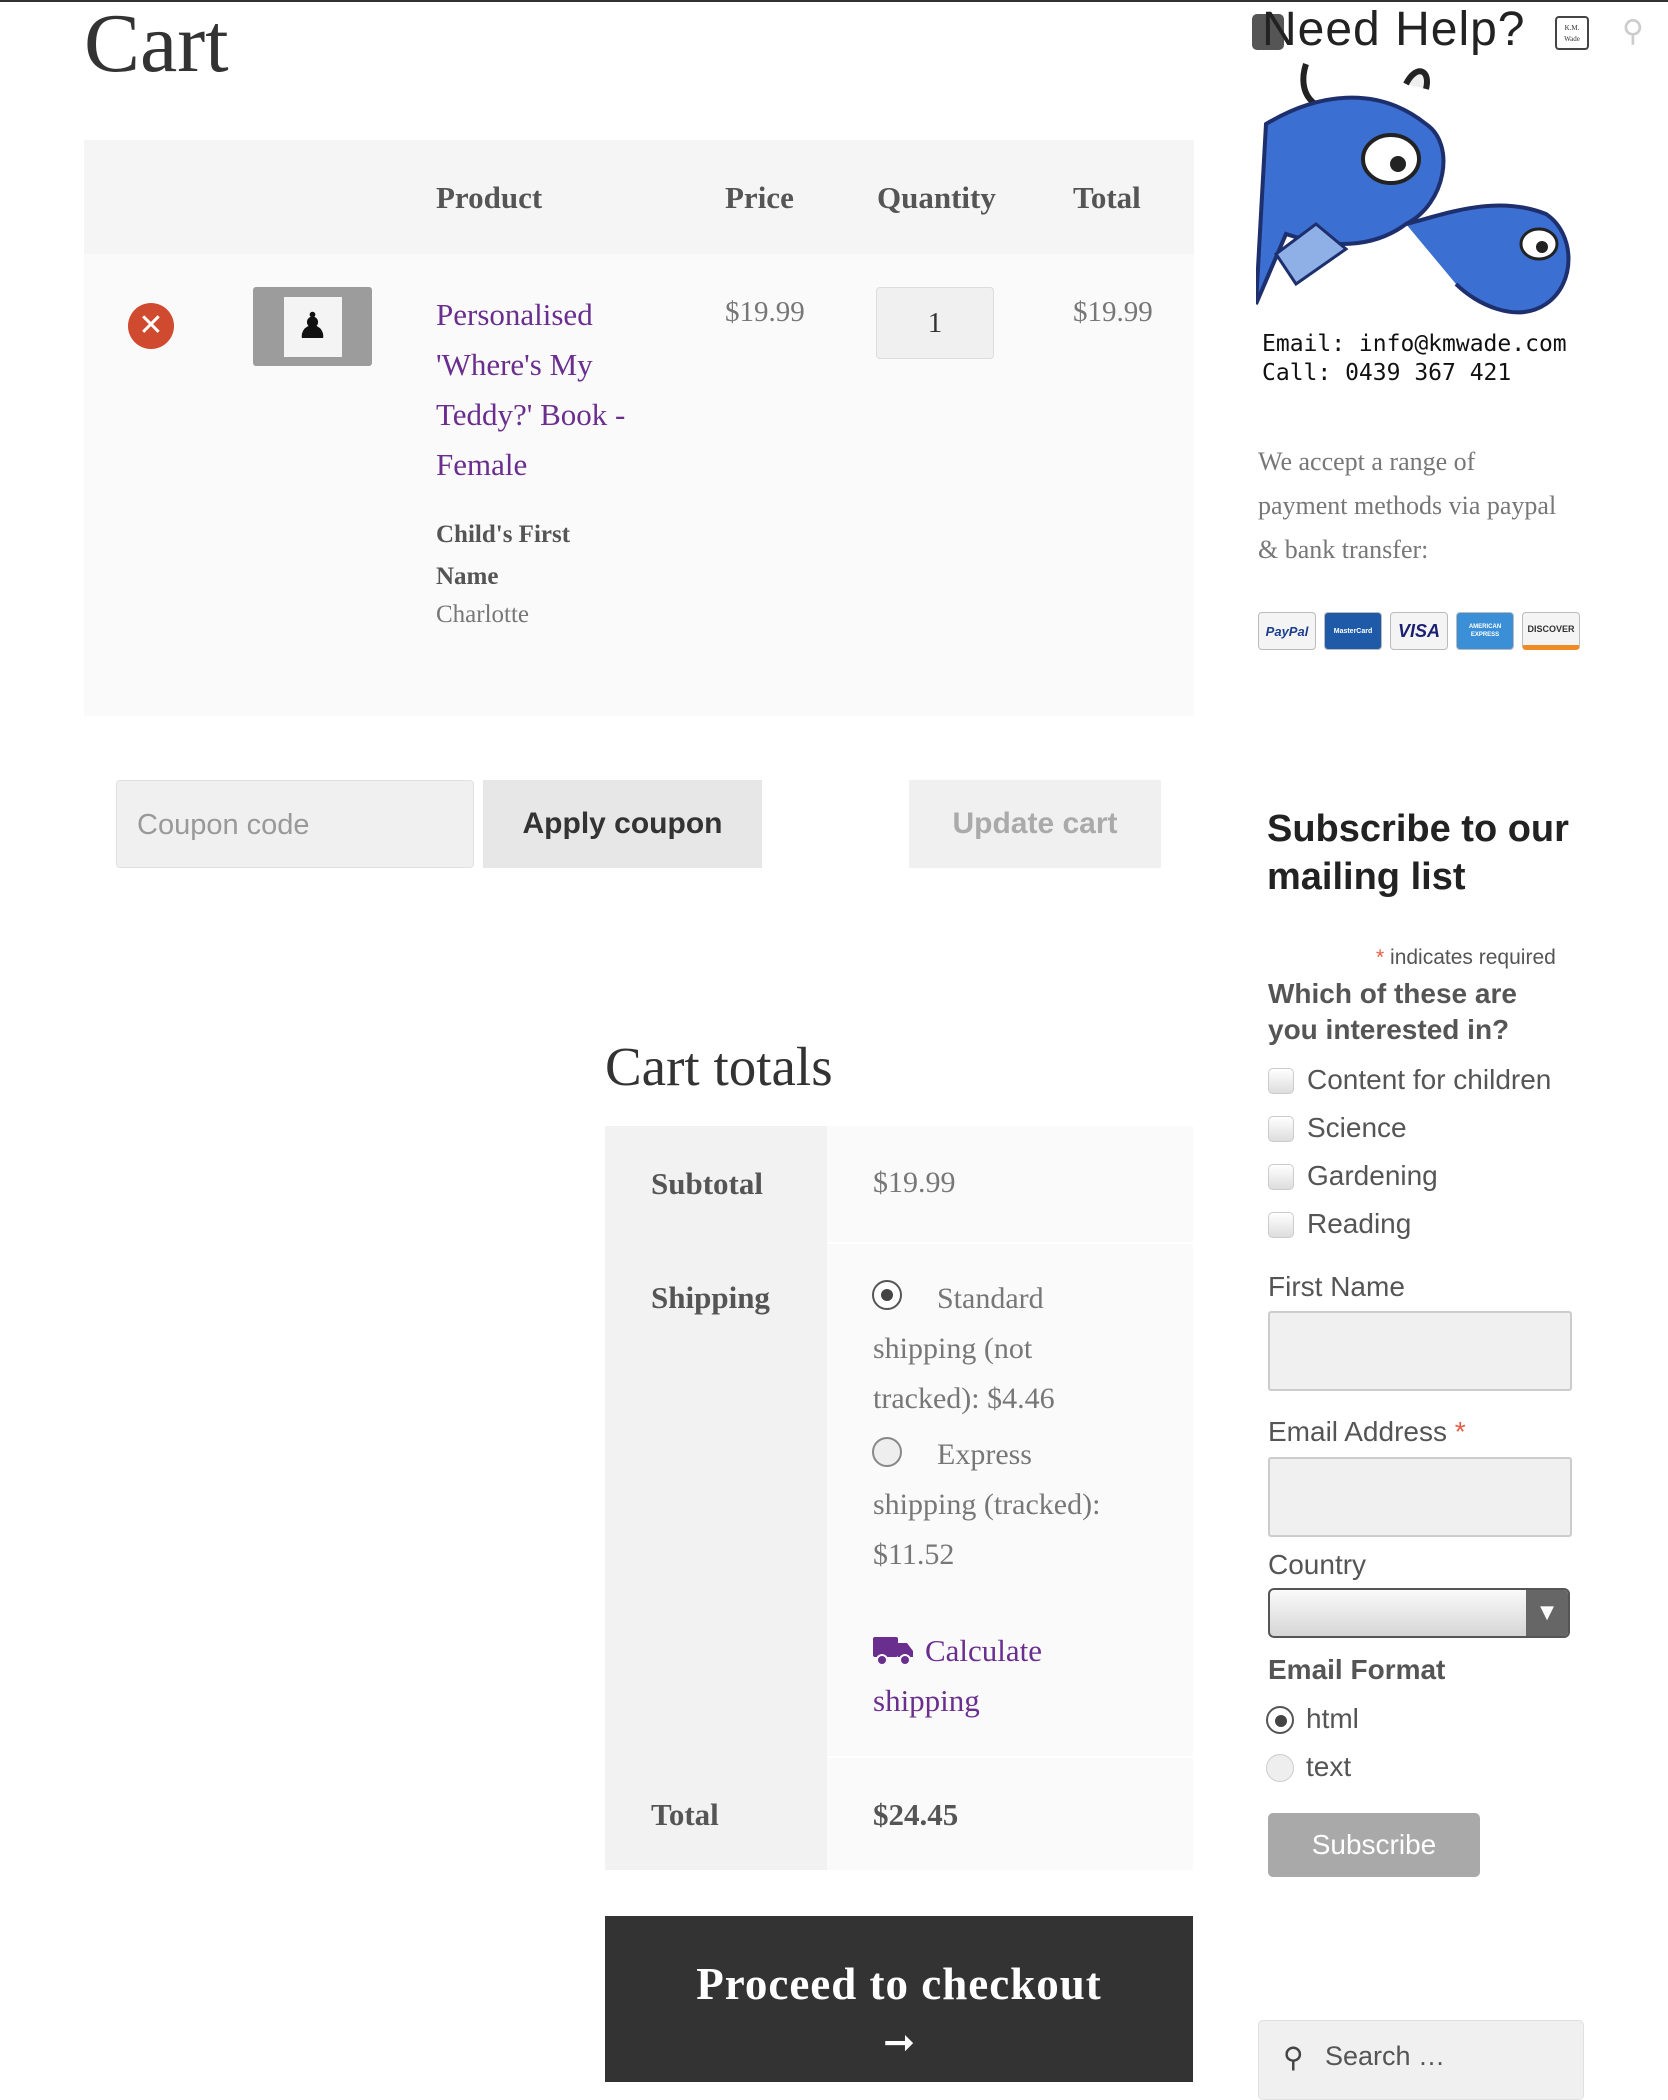  I want to click on subscribe-button: Subscribe, so click(1374, 1845).